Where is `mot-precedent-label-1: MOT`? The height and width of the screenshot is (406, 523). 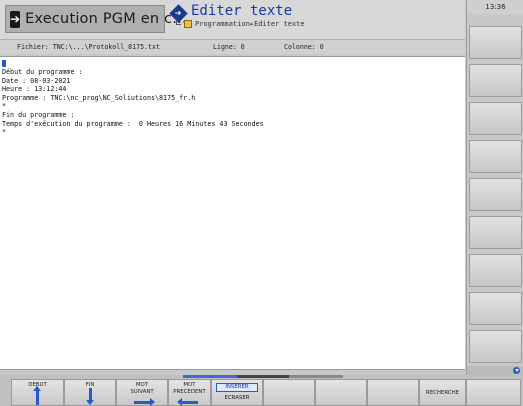
mot-precedent-label-1: MOT is located at coordinates (189, 385).